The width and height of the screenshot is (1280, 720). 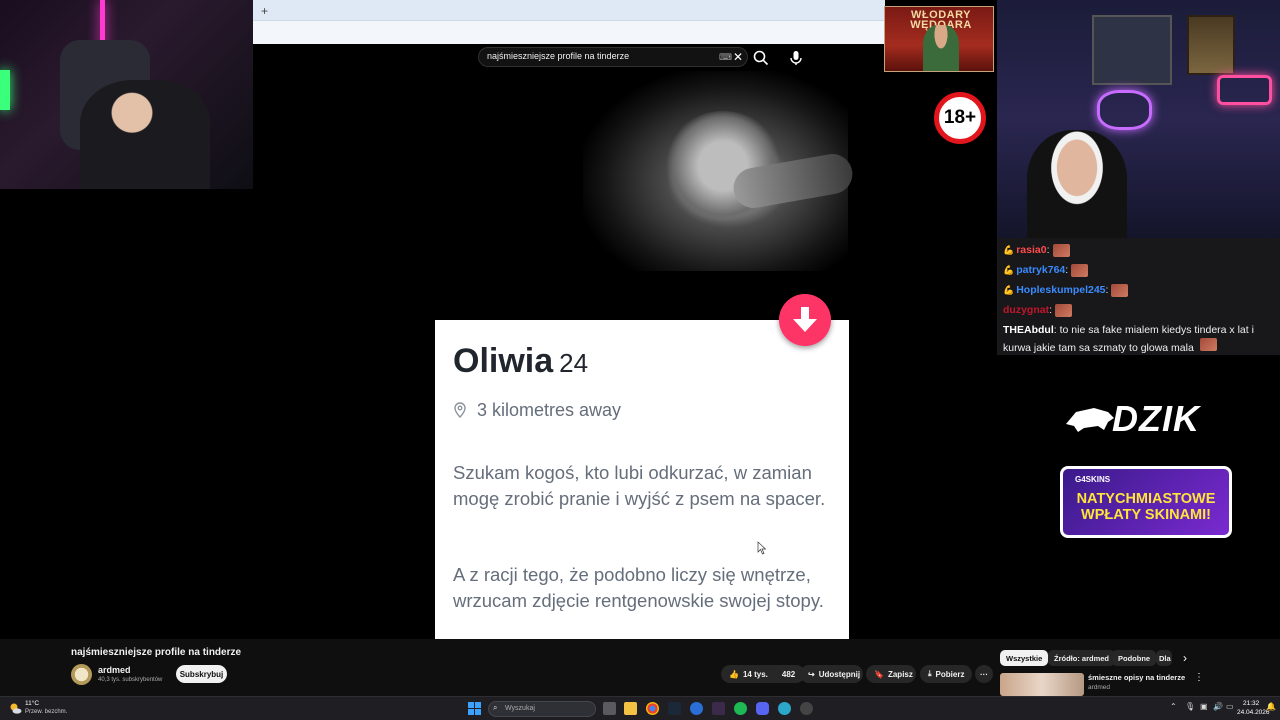 I want to click on share-button: ↪ Udostępnij, so click(x=831, y=674).